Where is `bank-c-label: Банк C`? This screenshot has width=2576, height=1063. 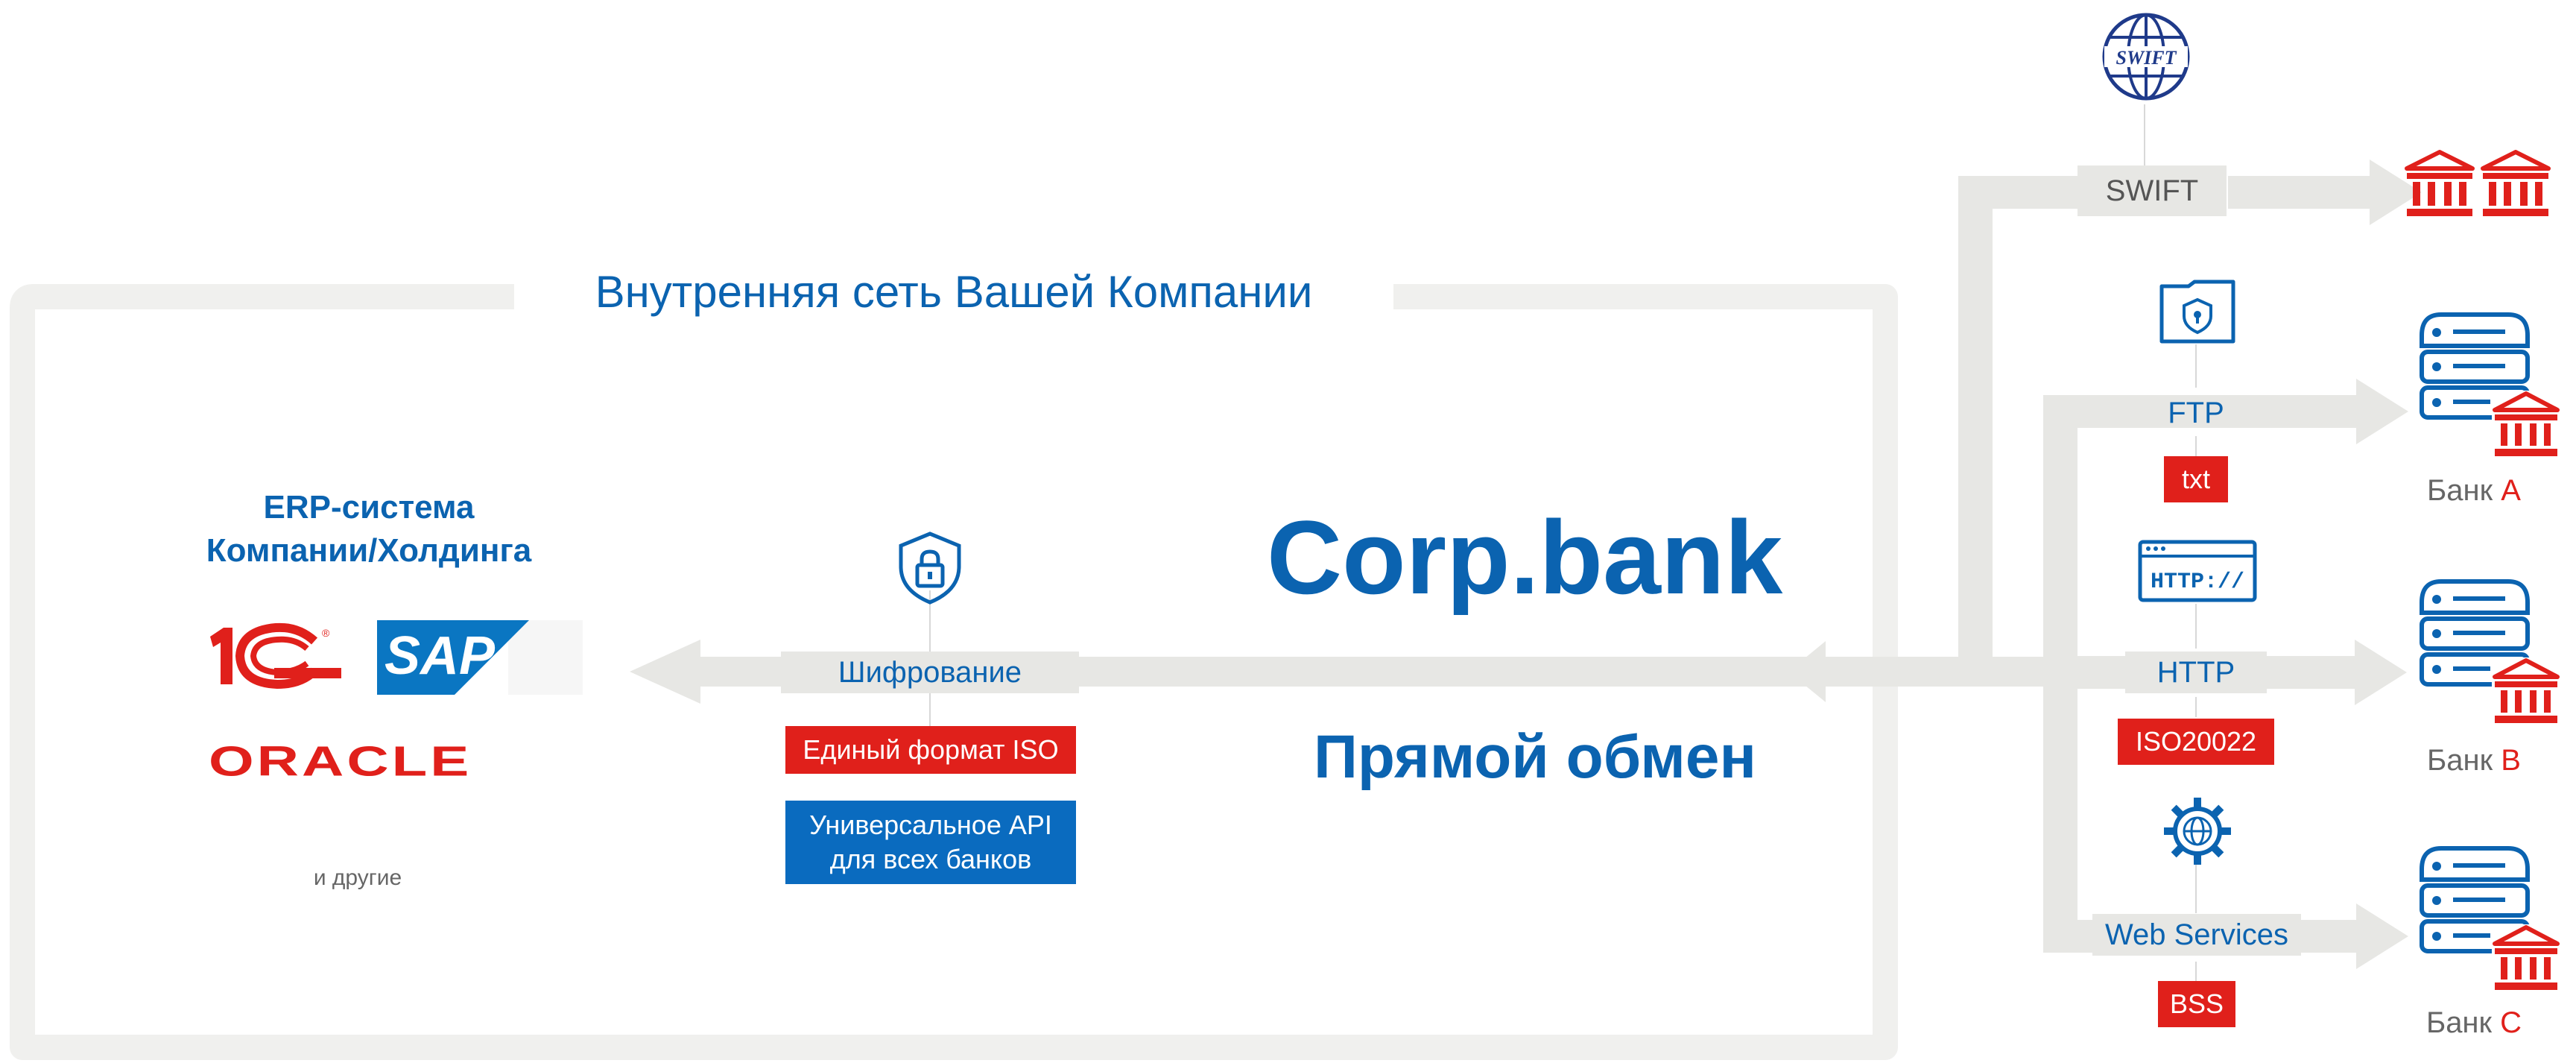
bank-c-label: Банк C is located at coordinates (2473, 1023).